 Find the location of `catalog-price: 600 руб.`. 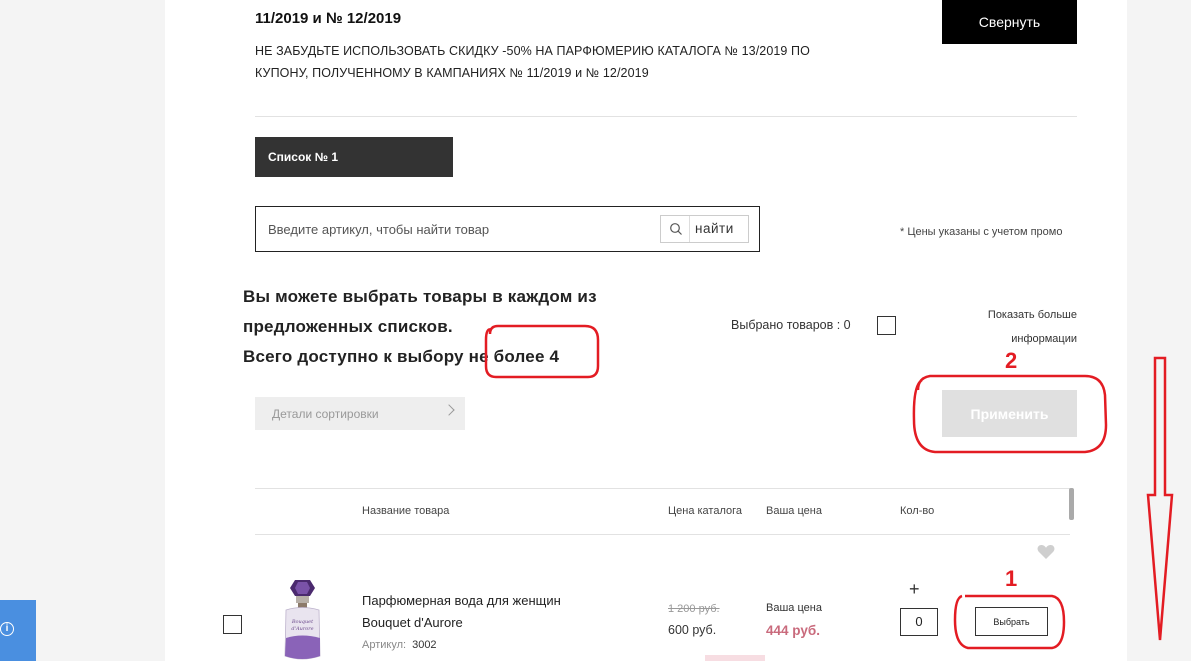

catalog-price: 600 руб. is located at coordinates (692, 630).